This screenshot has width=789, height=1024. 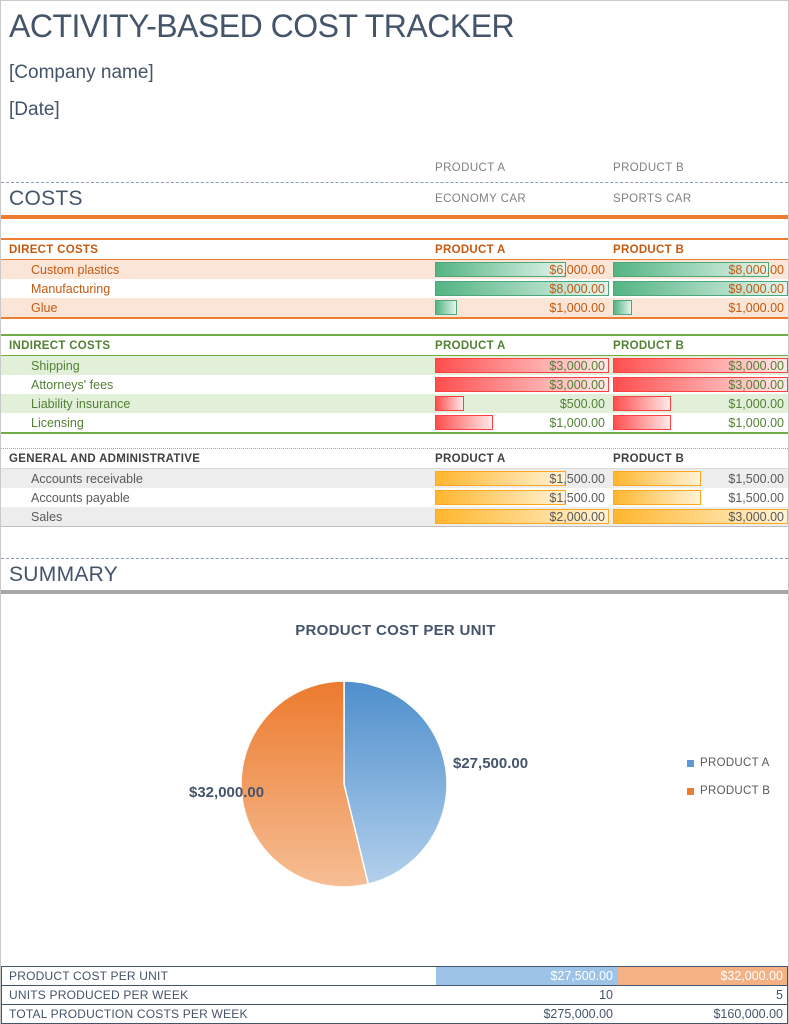 What do you see at coordinates (702, 1014) in the screenshot?
I see `summary-cell-b: $160,000.00` at bounding box center [702, 1014].